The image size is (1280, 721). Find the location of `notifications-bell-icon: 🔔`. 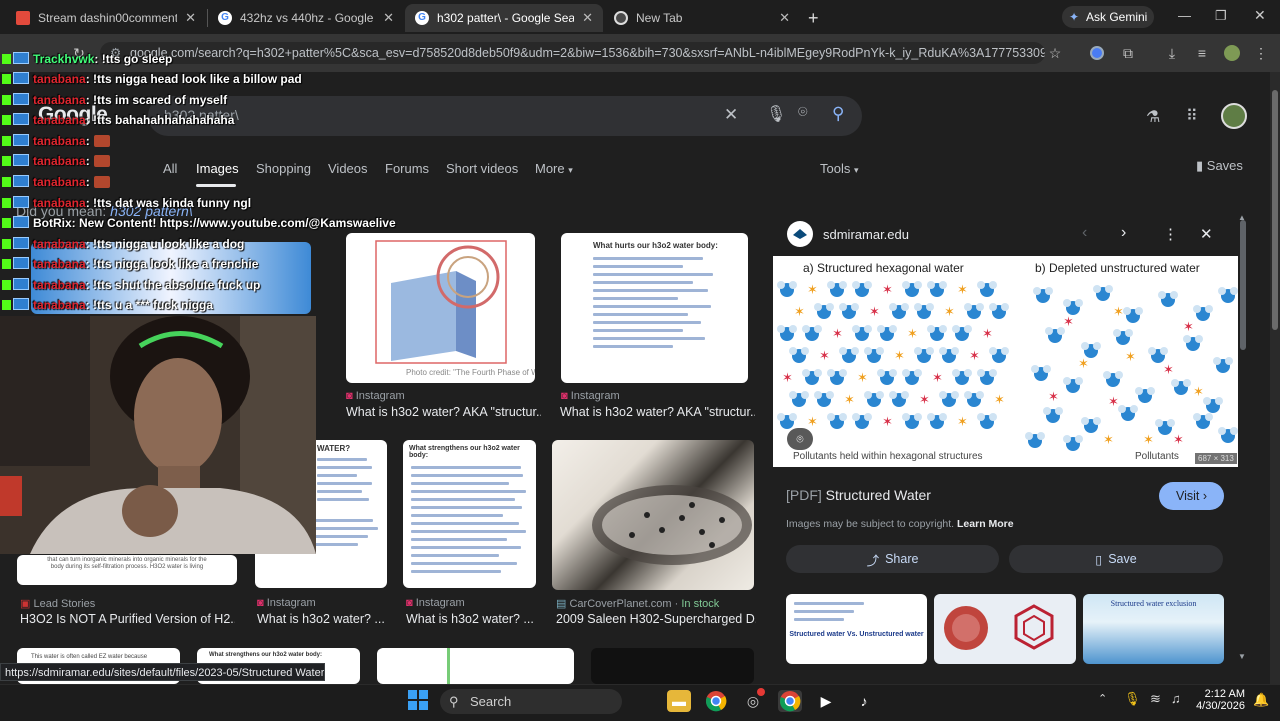

notifications-bell-icon: 🔔 is located at coordinates (1261, 700).